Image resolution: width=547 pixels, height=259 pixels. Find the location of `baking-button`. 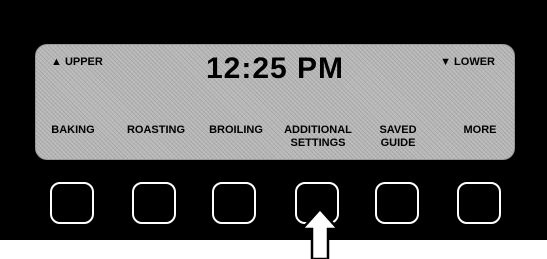

baking-button is located at coordinates (72, 203).